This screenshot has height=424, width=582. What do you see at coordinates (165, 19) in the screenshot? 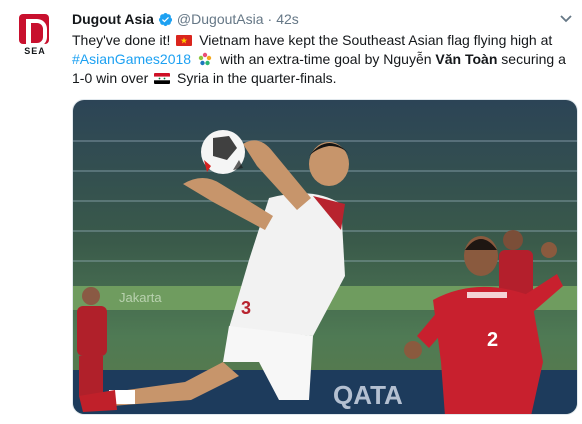
I see `verified-badge-icon` at bounding box center [165, 19].